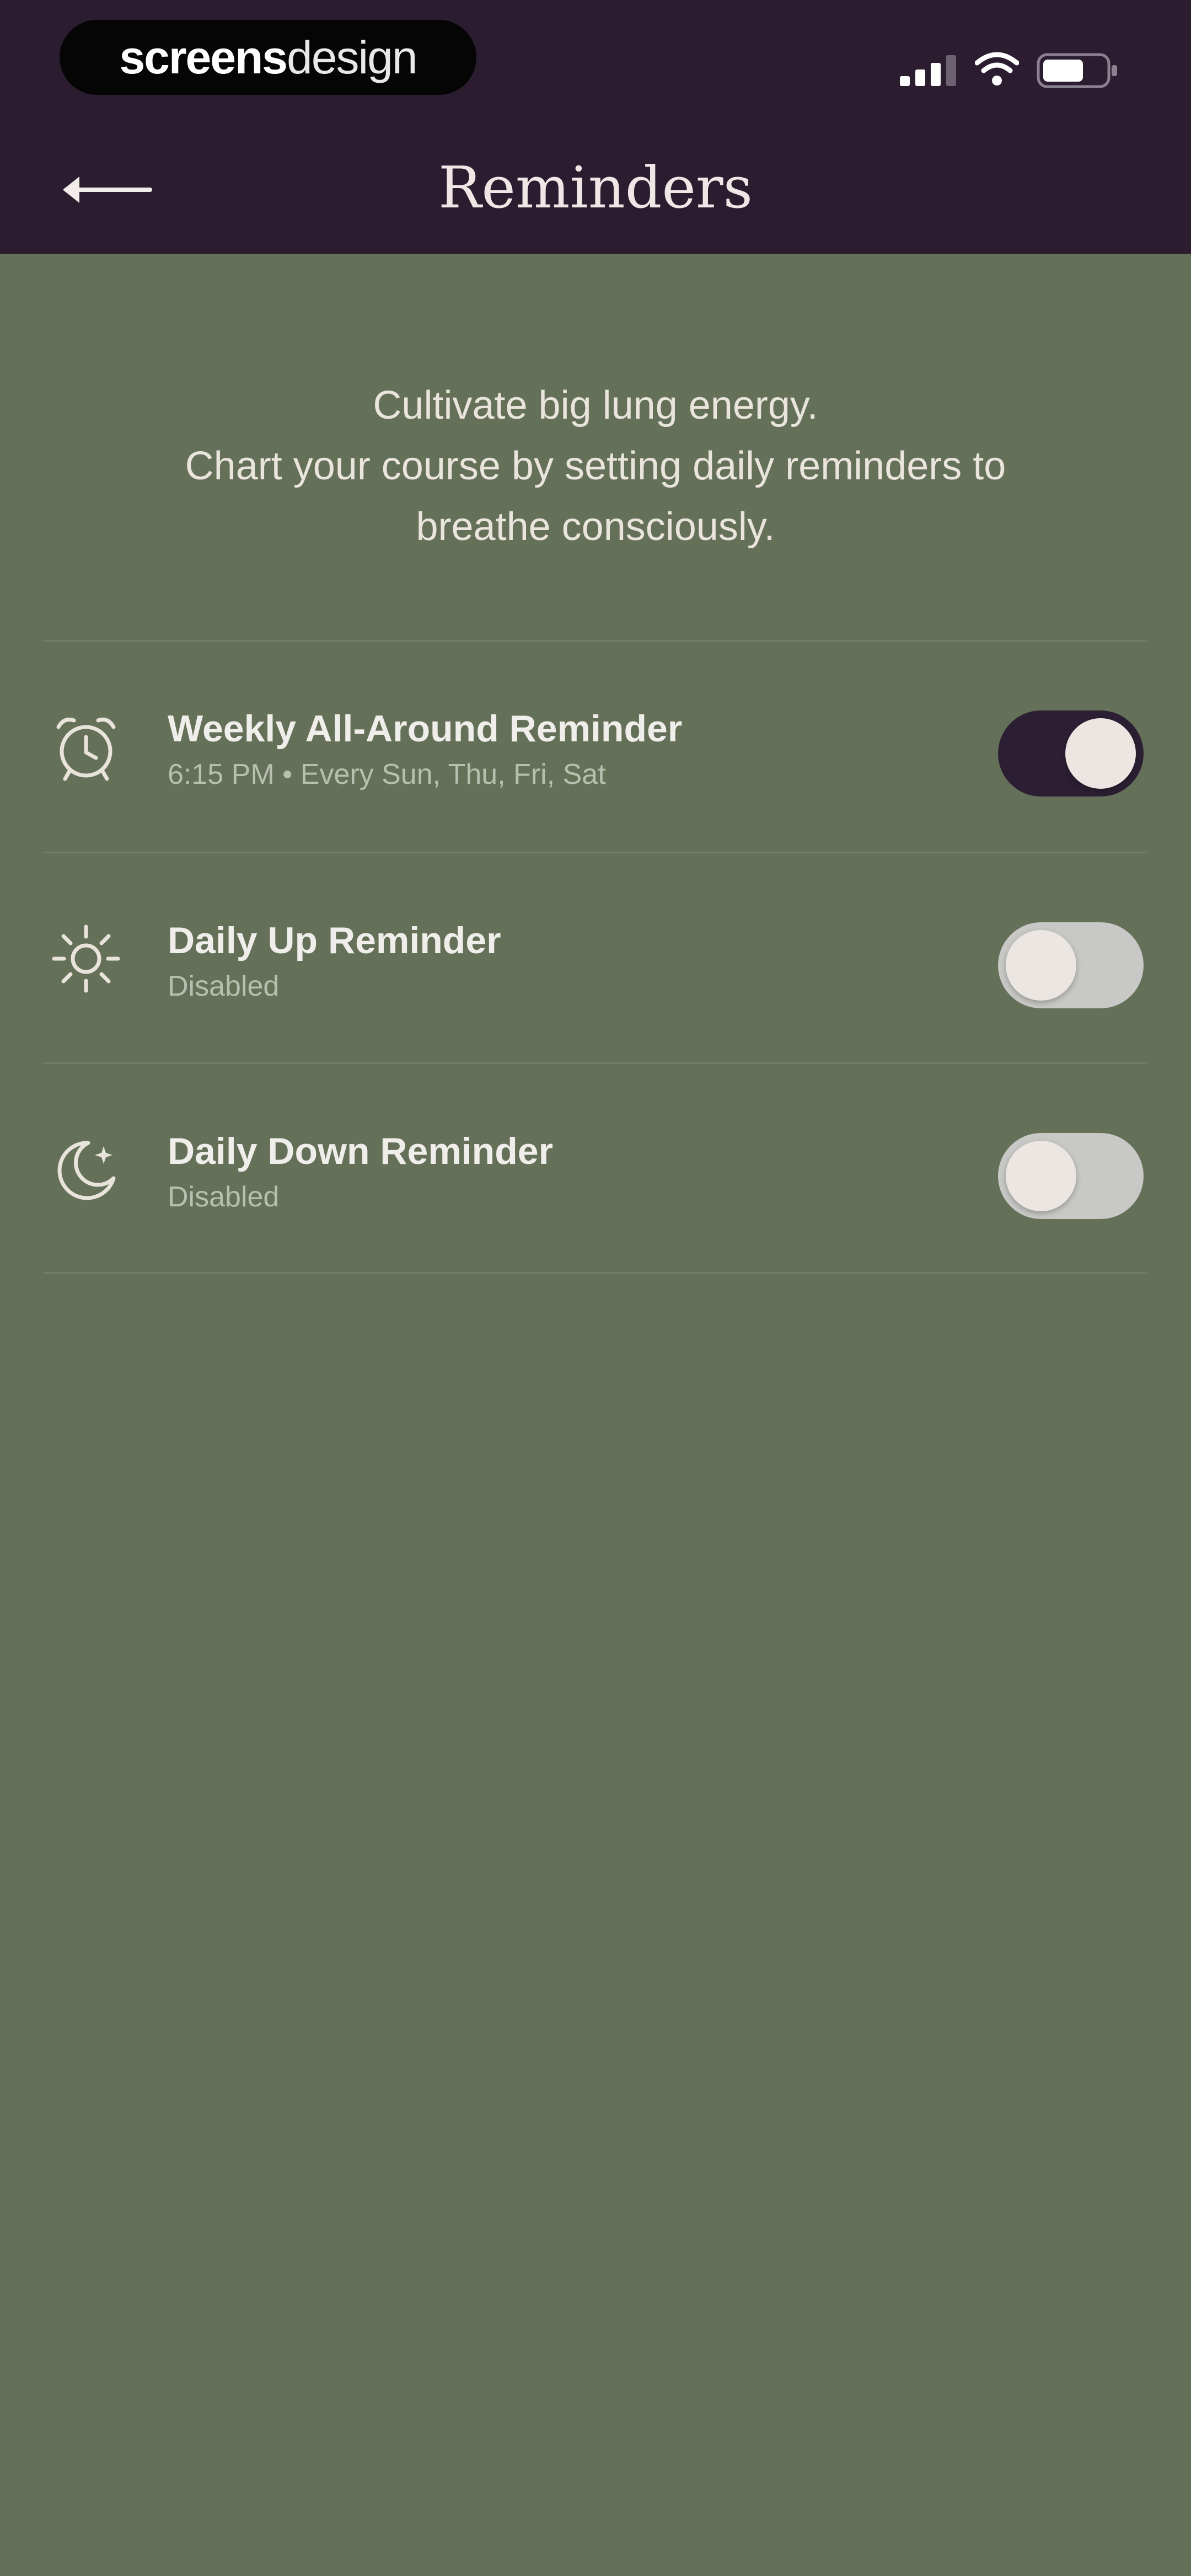 Image resolution: width=1191 pixels, height=2576 pixels. What do you see at coordinates (387, 774) in the screenshot?
I see `reminder-subtitle: 6:15 PM • Every Sun, Thu, Fri, Sat` at bounding box center [387, 774].